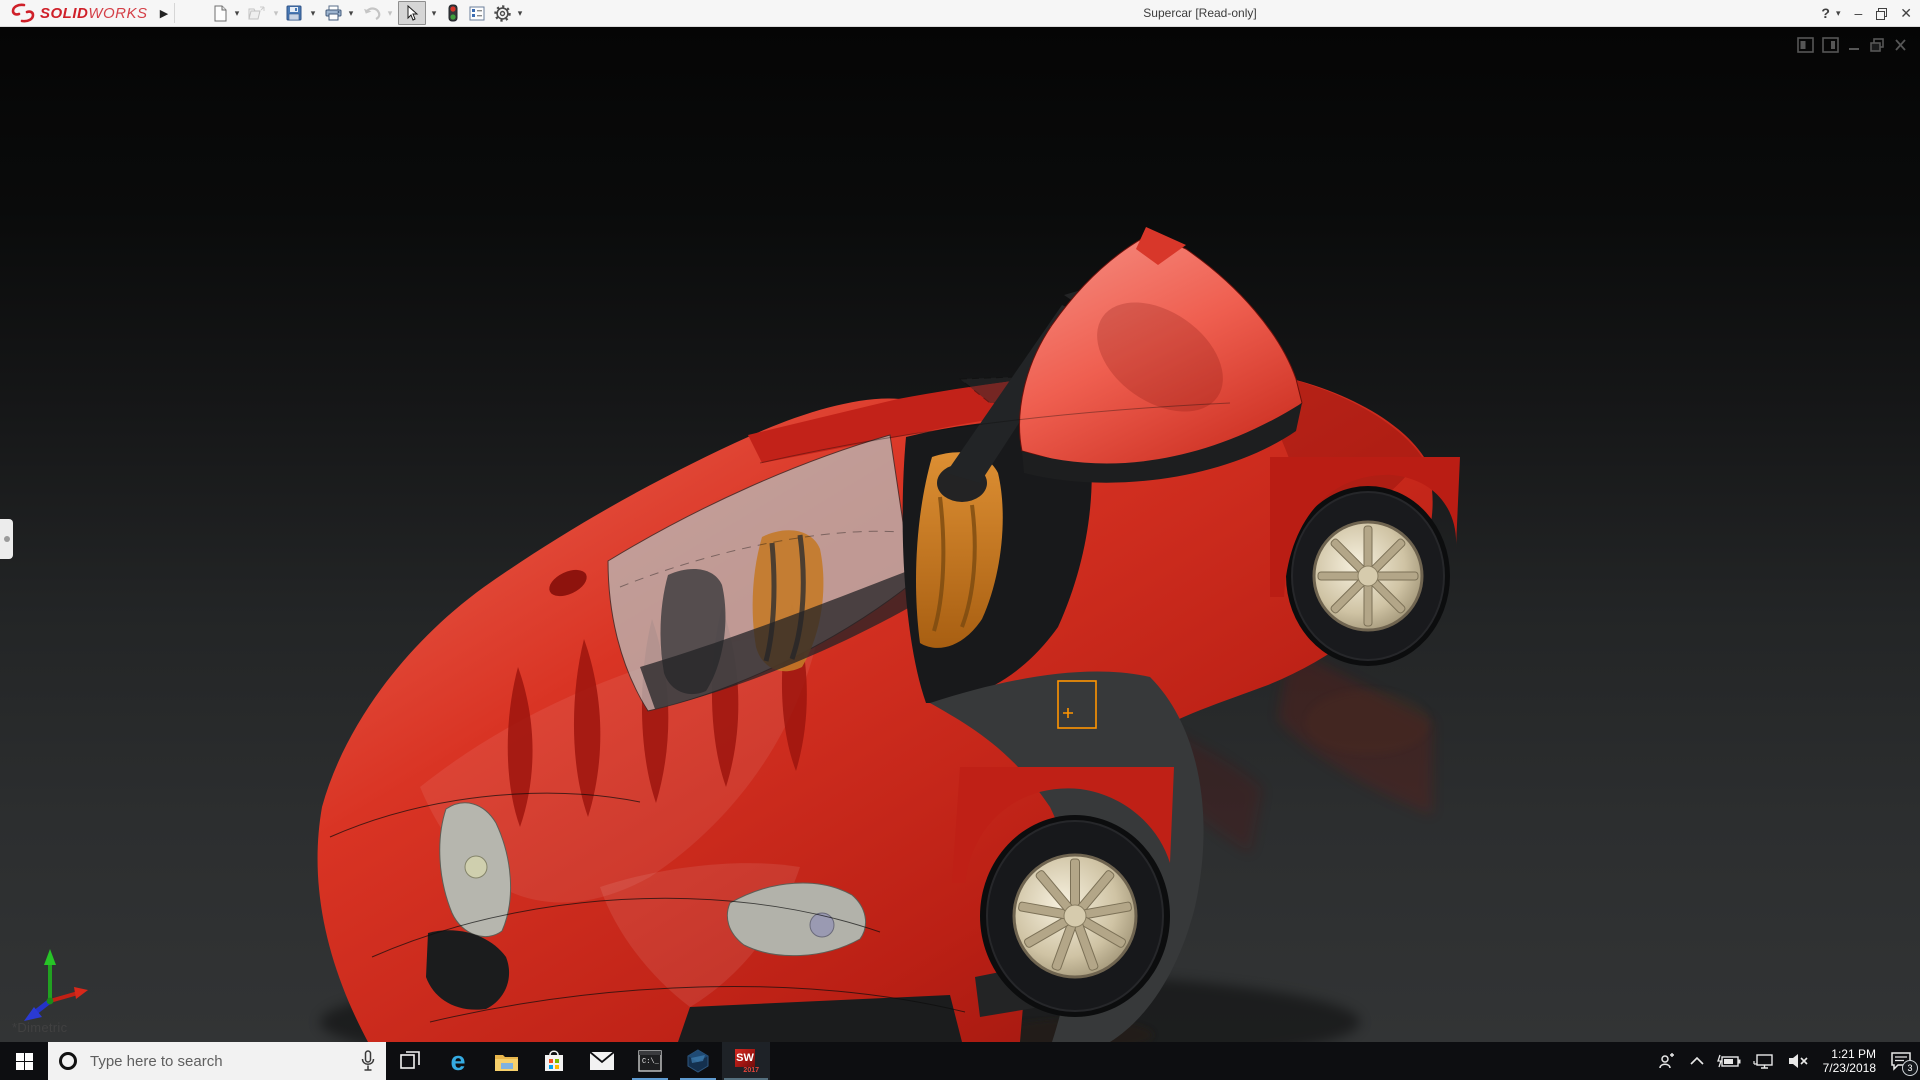  I want to click on doc-restore-icon, so click(1877, 45).